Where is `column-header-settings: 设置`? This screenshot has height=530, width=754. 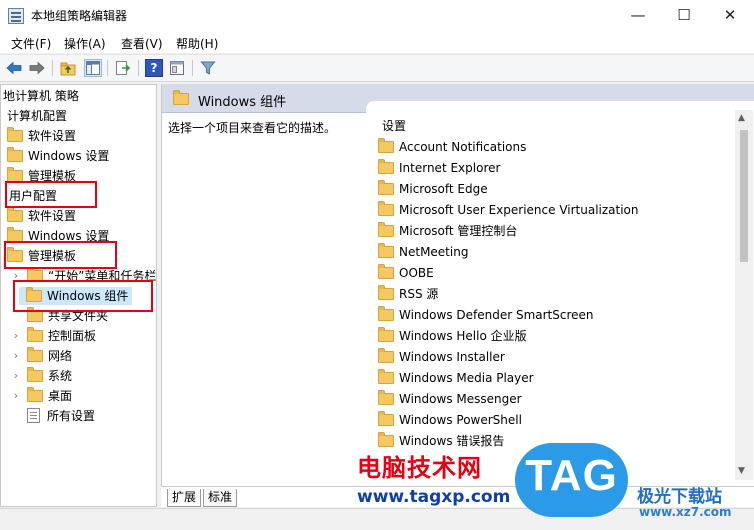 column-header-settings: 设置 is located at coordinates (394, 125).